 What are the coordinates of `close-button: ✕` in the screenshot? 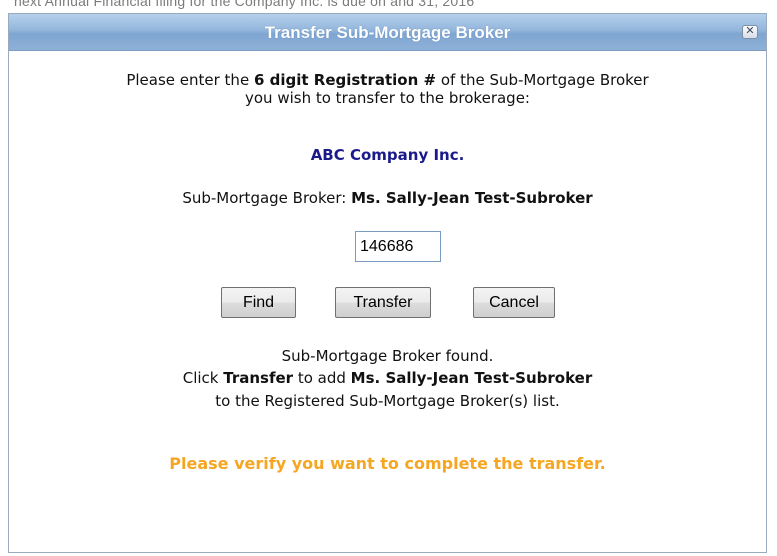 It's located at (750, 31).